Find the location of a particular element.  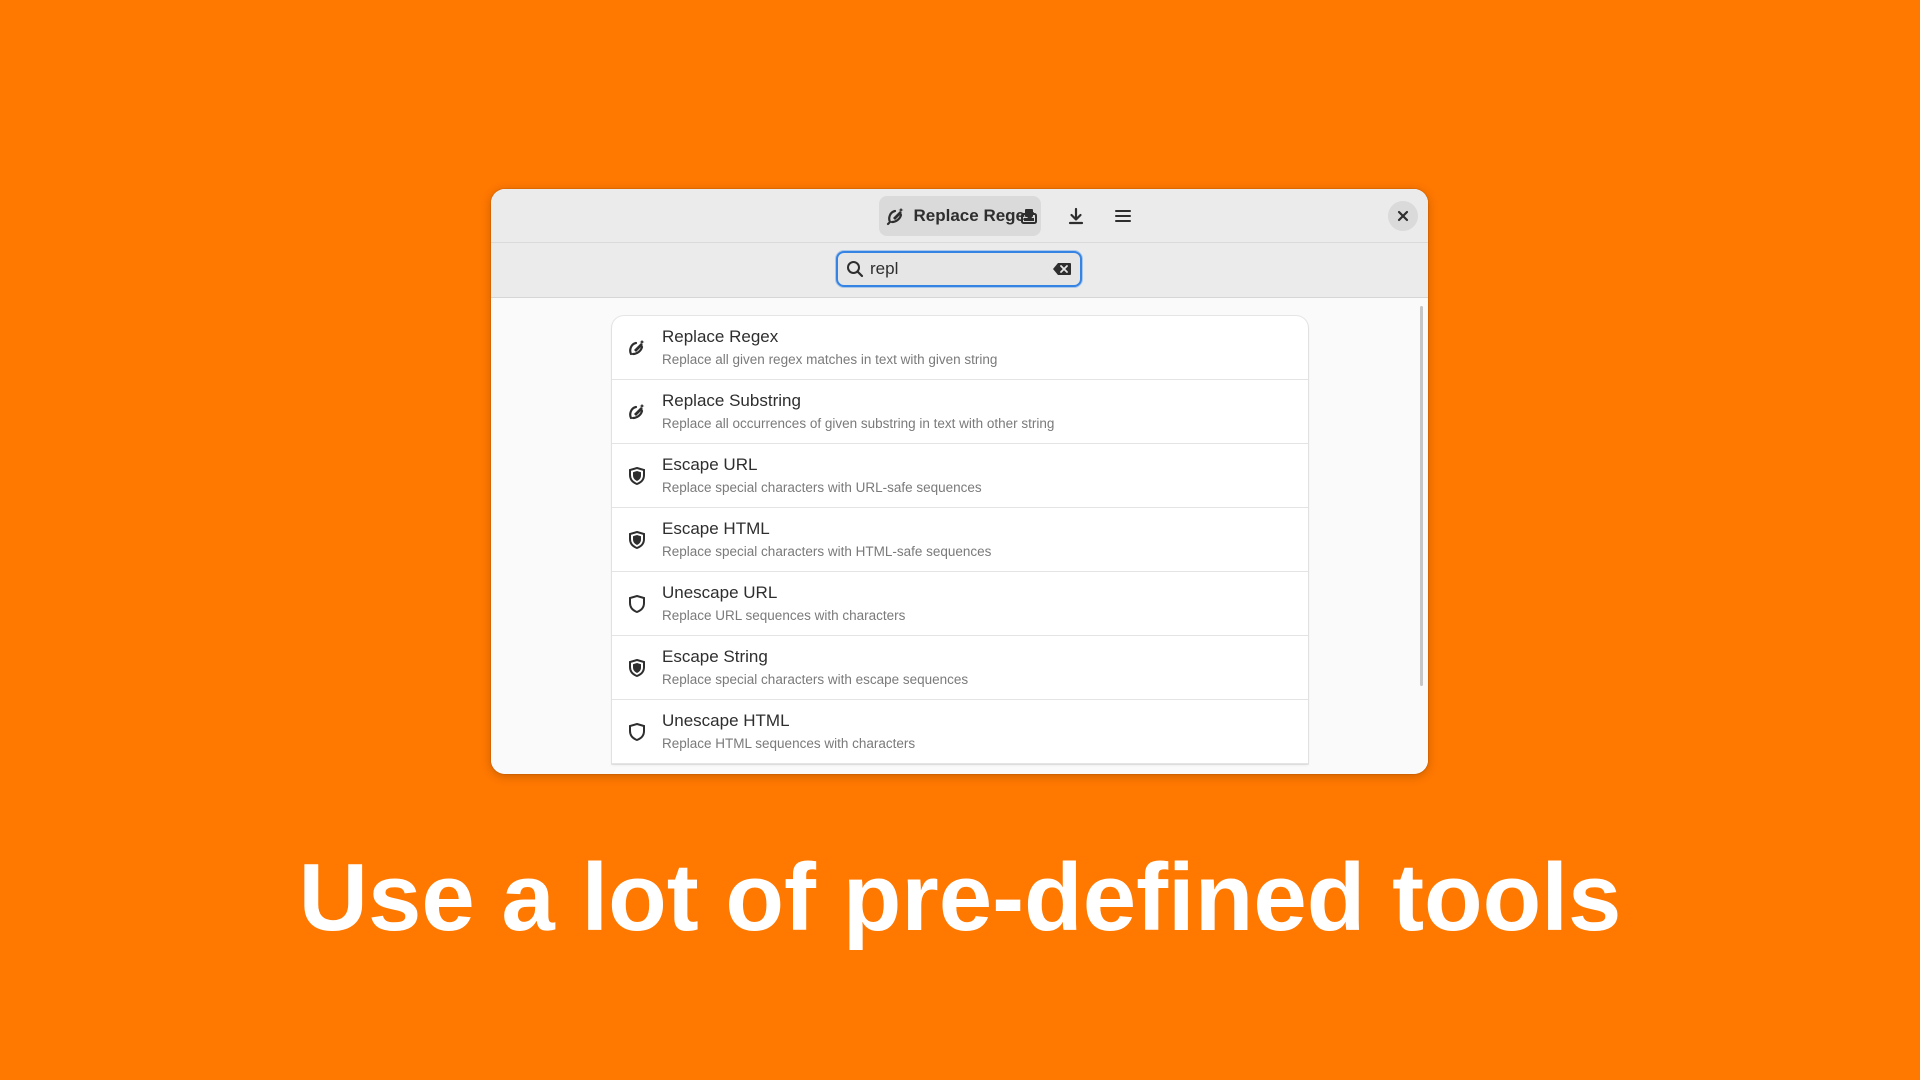

close-button is located at coordinates (1403, 216).